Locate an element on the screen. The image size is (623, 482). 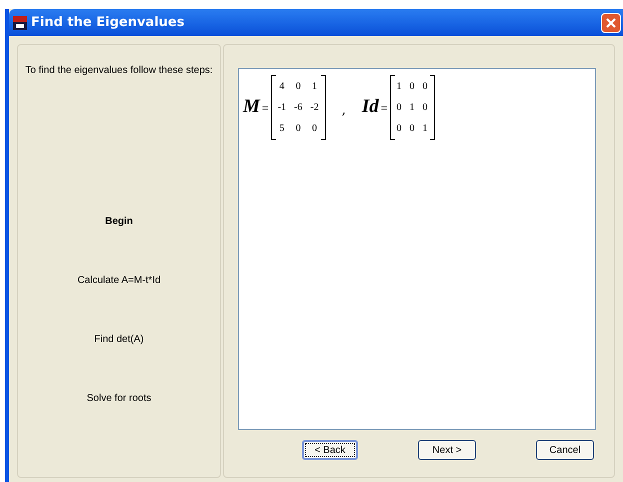
close-icon is located at coordinates (611, 22).